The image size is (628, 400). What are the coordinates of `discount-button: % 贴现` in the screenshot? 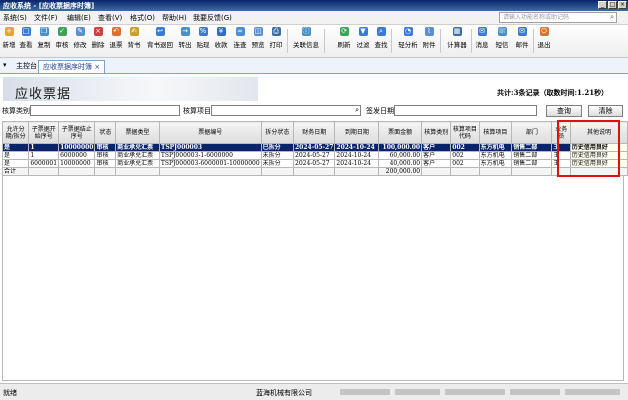 It's located at (203, 41).